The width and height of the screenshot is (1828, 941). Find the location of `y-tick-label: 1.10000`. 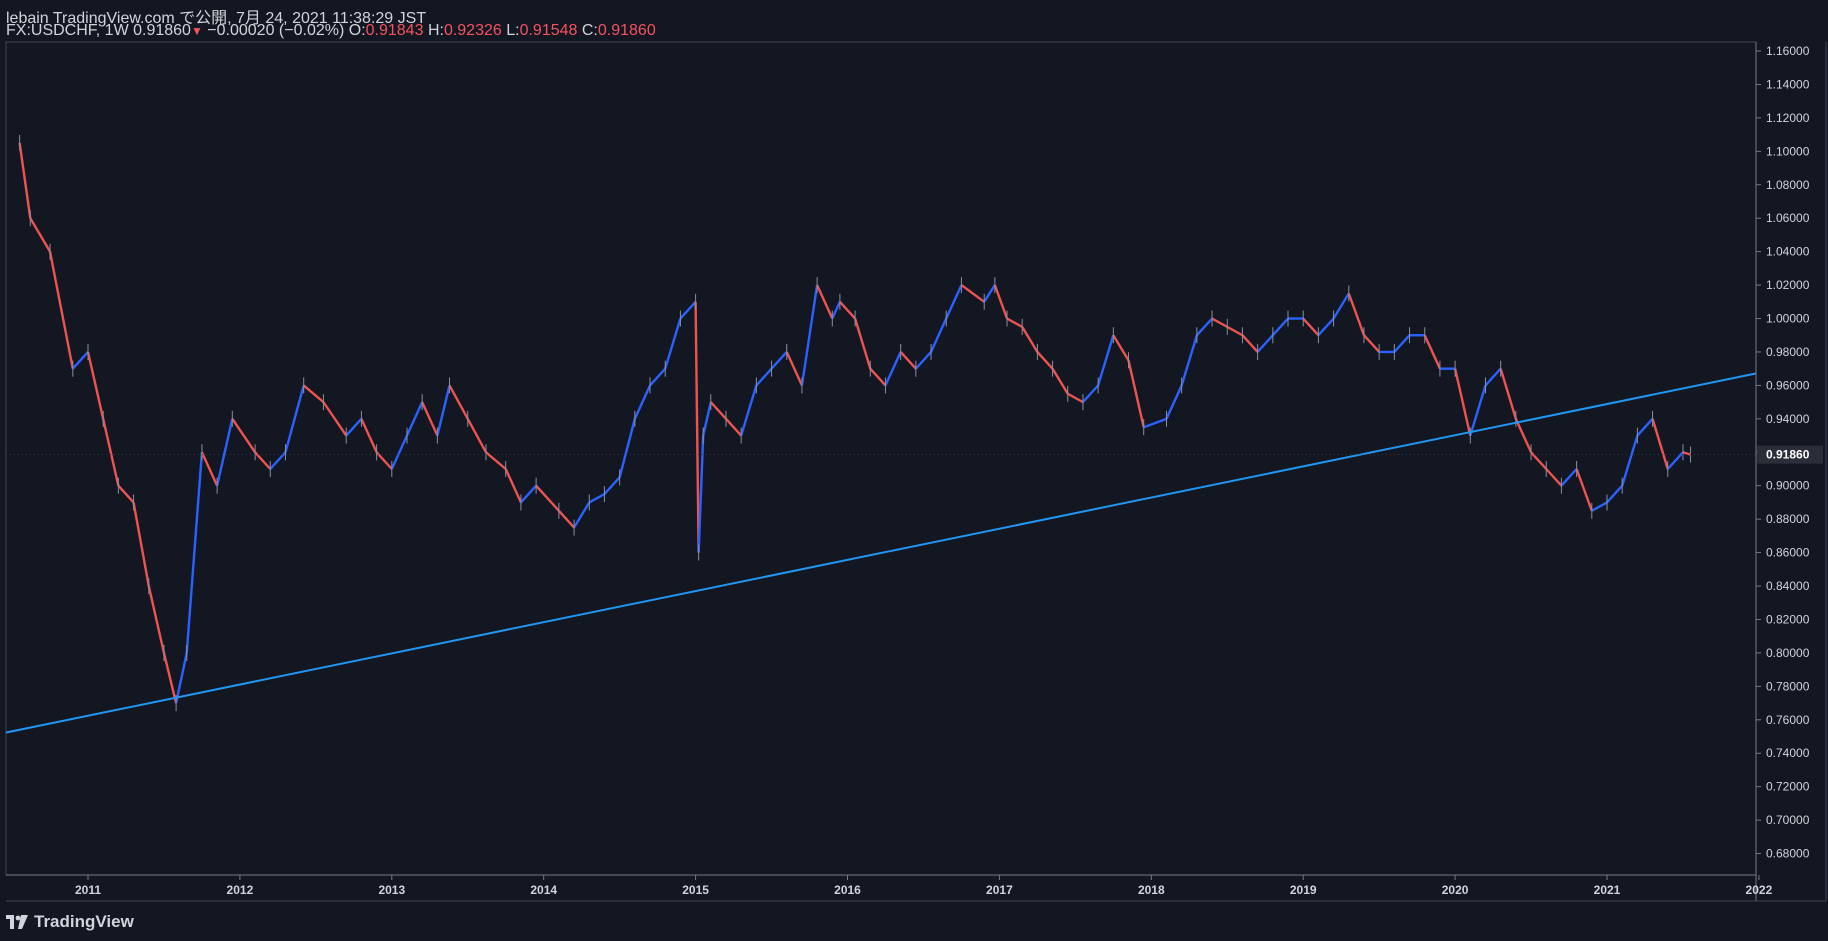

y-tick-label: 1.10000 is located at coordinates (1788, 151).